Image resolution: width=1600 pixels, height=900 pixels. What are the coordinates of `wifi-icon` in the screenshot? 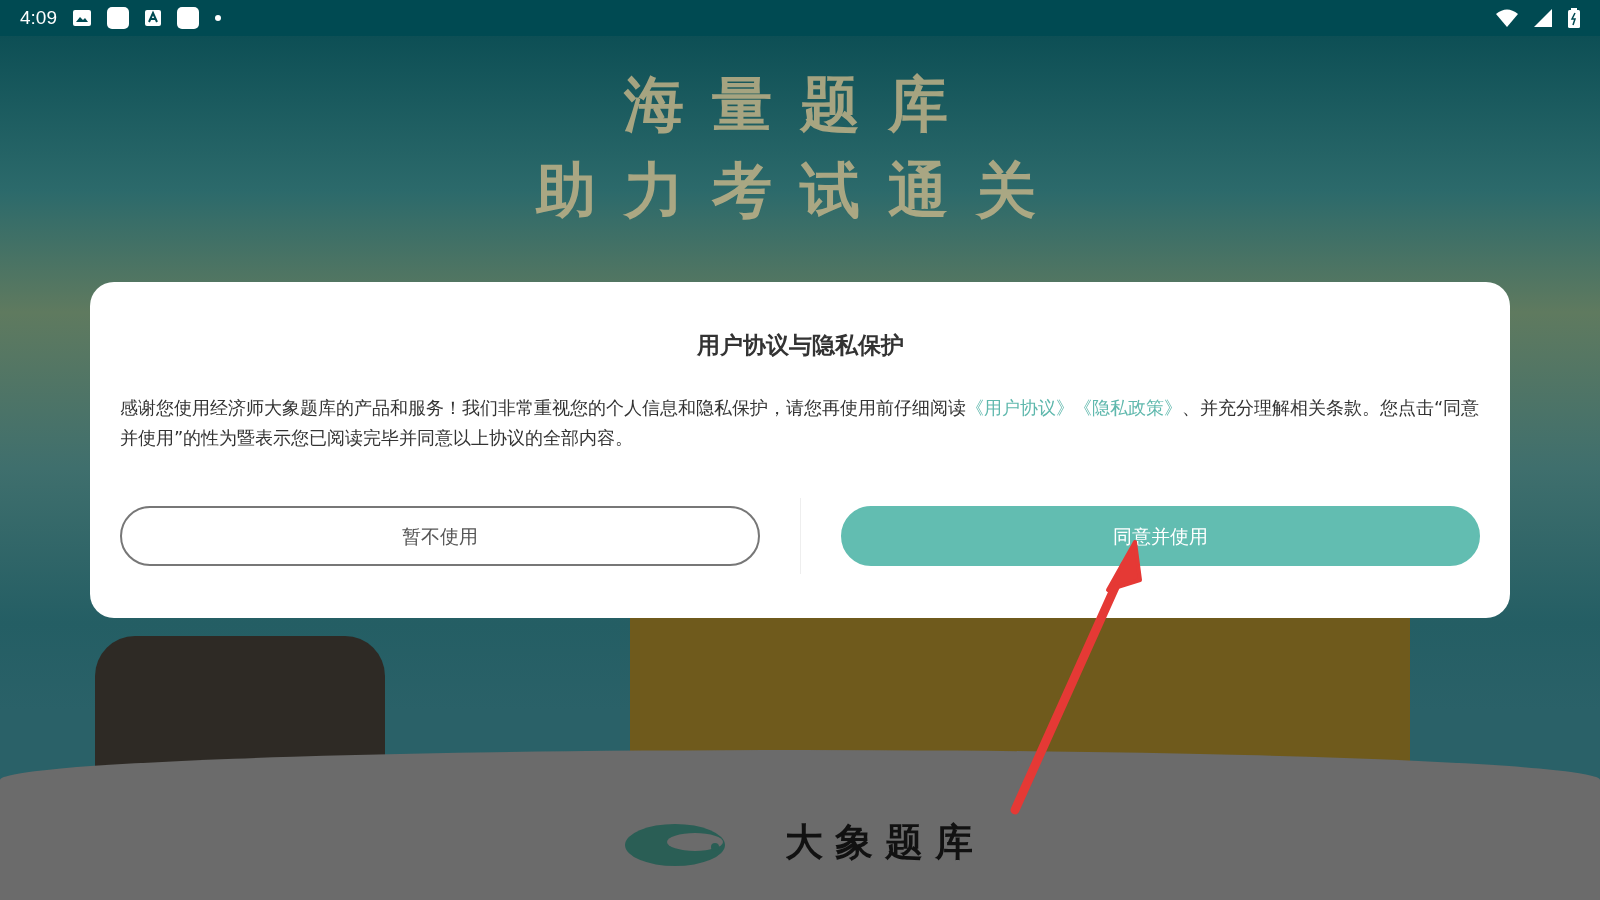 It's located at (1507, 18).